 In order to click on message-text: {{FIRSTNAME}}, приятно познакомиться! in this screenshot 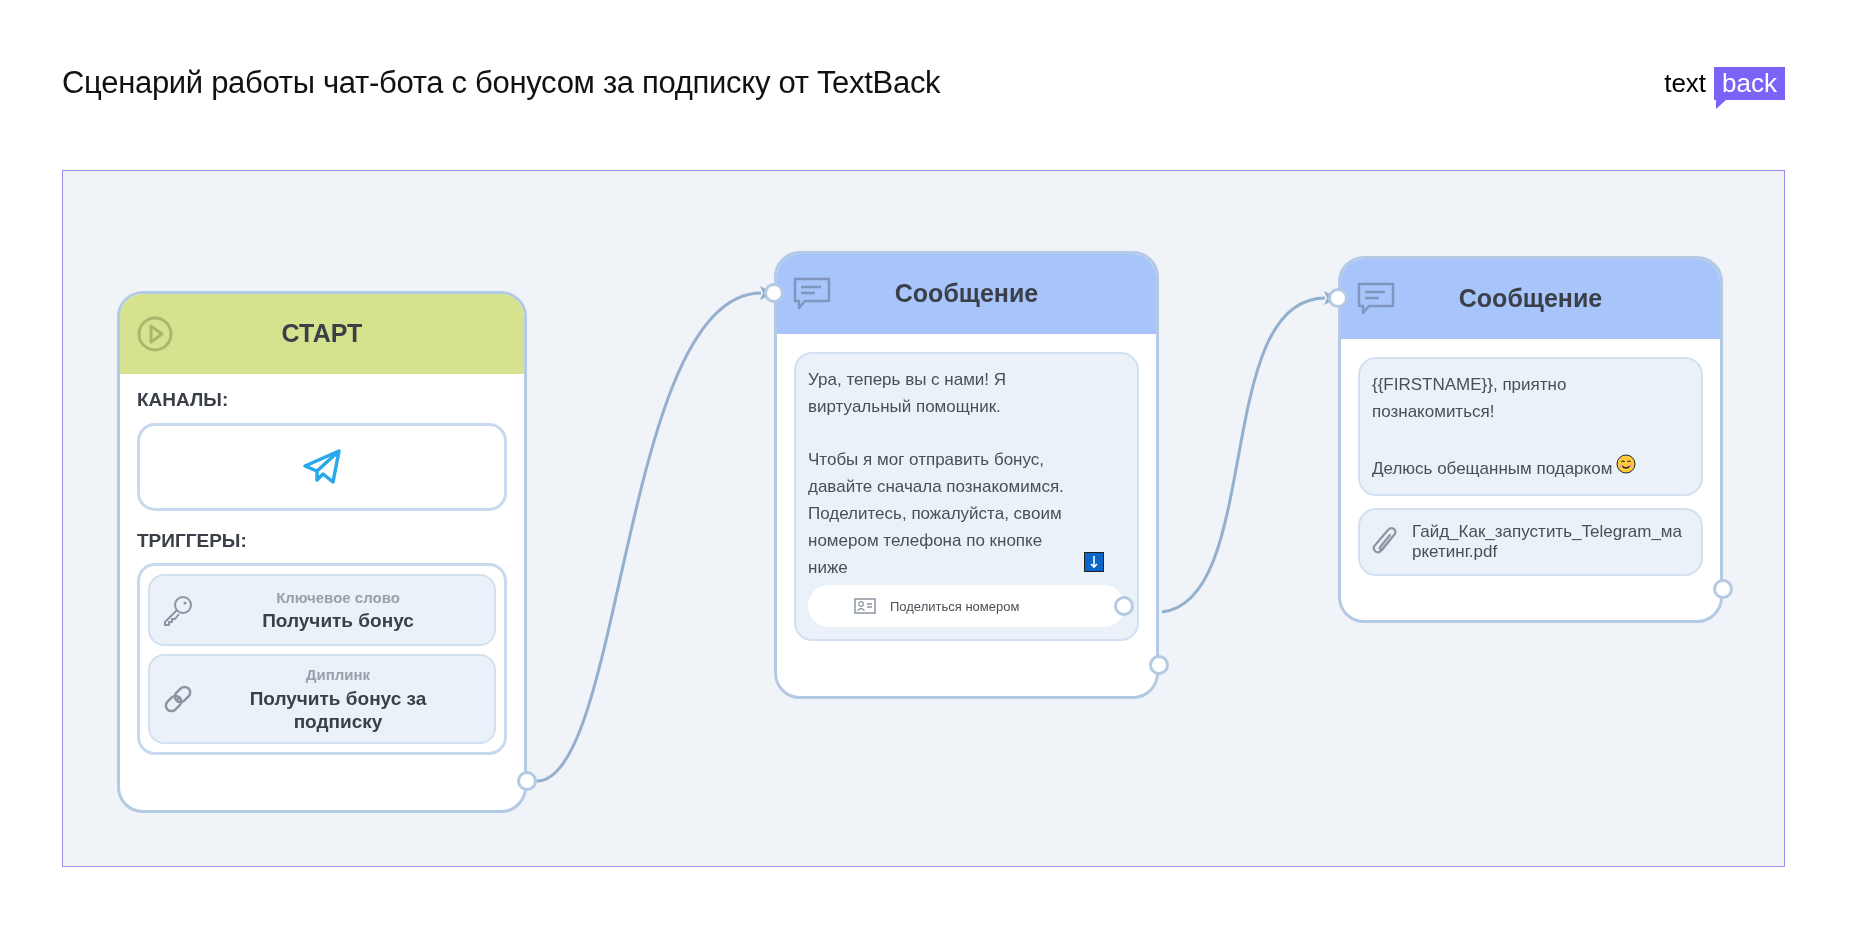, I will do `click(1470, 398)`.